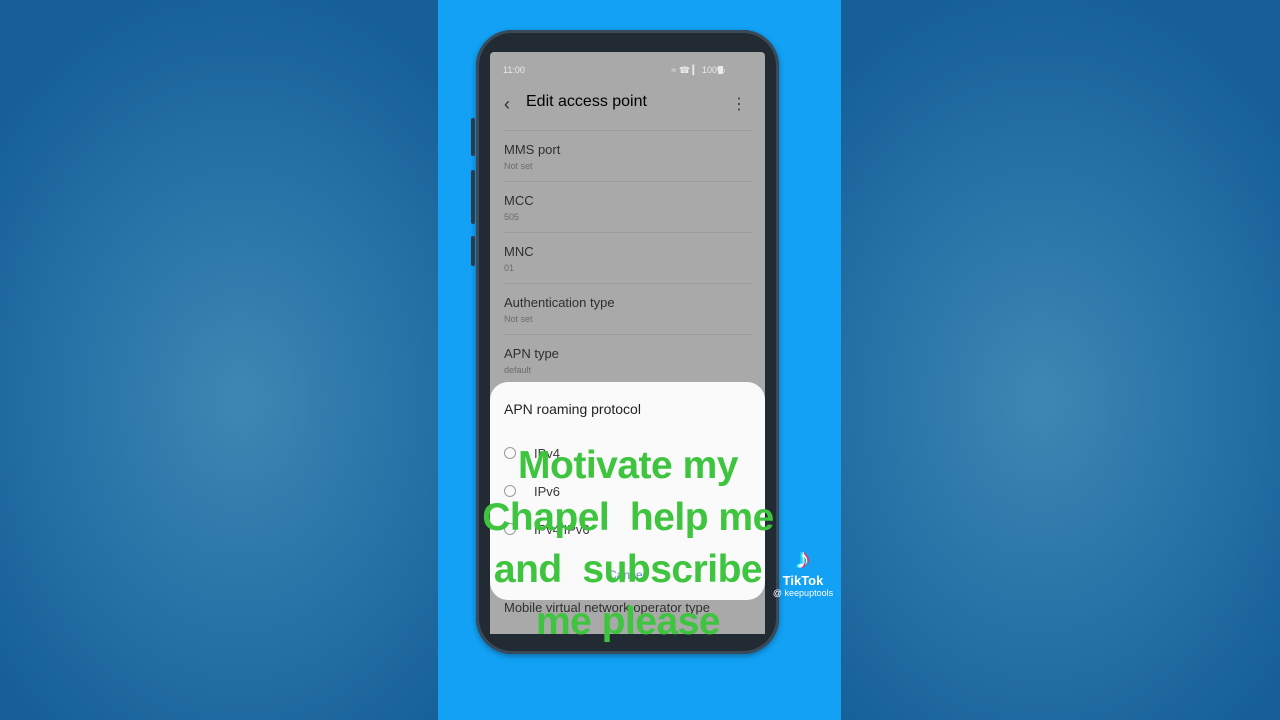 Image resolution: width=1280 pixels, height=720 pixels. What do you see at coordinates (628, 308) in the screenshot?
I see `setting-row-authentication-type: Authentication type Not set` at bounding box center [628, 308].